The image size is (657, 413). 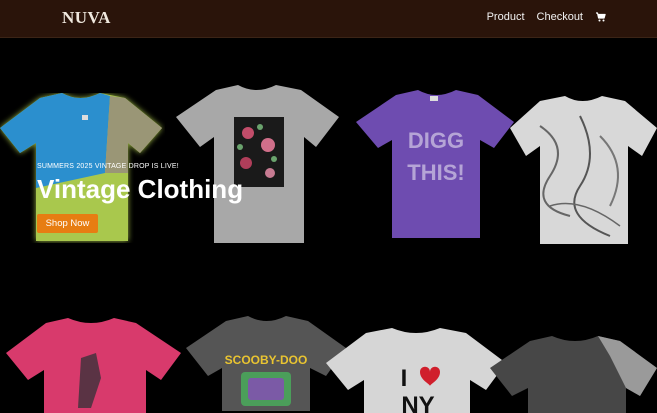 I want to click on cart-icon, so click(x=601, y=17).